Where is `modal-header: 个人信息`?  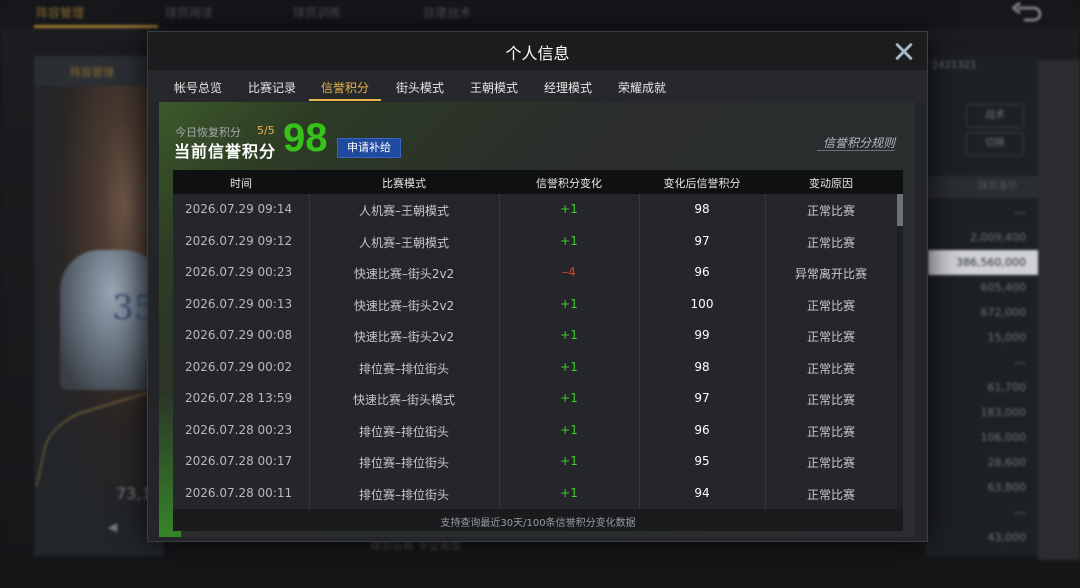
modal-header: 个人信息 is located at coordinates (537, 51).